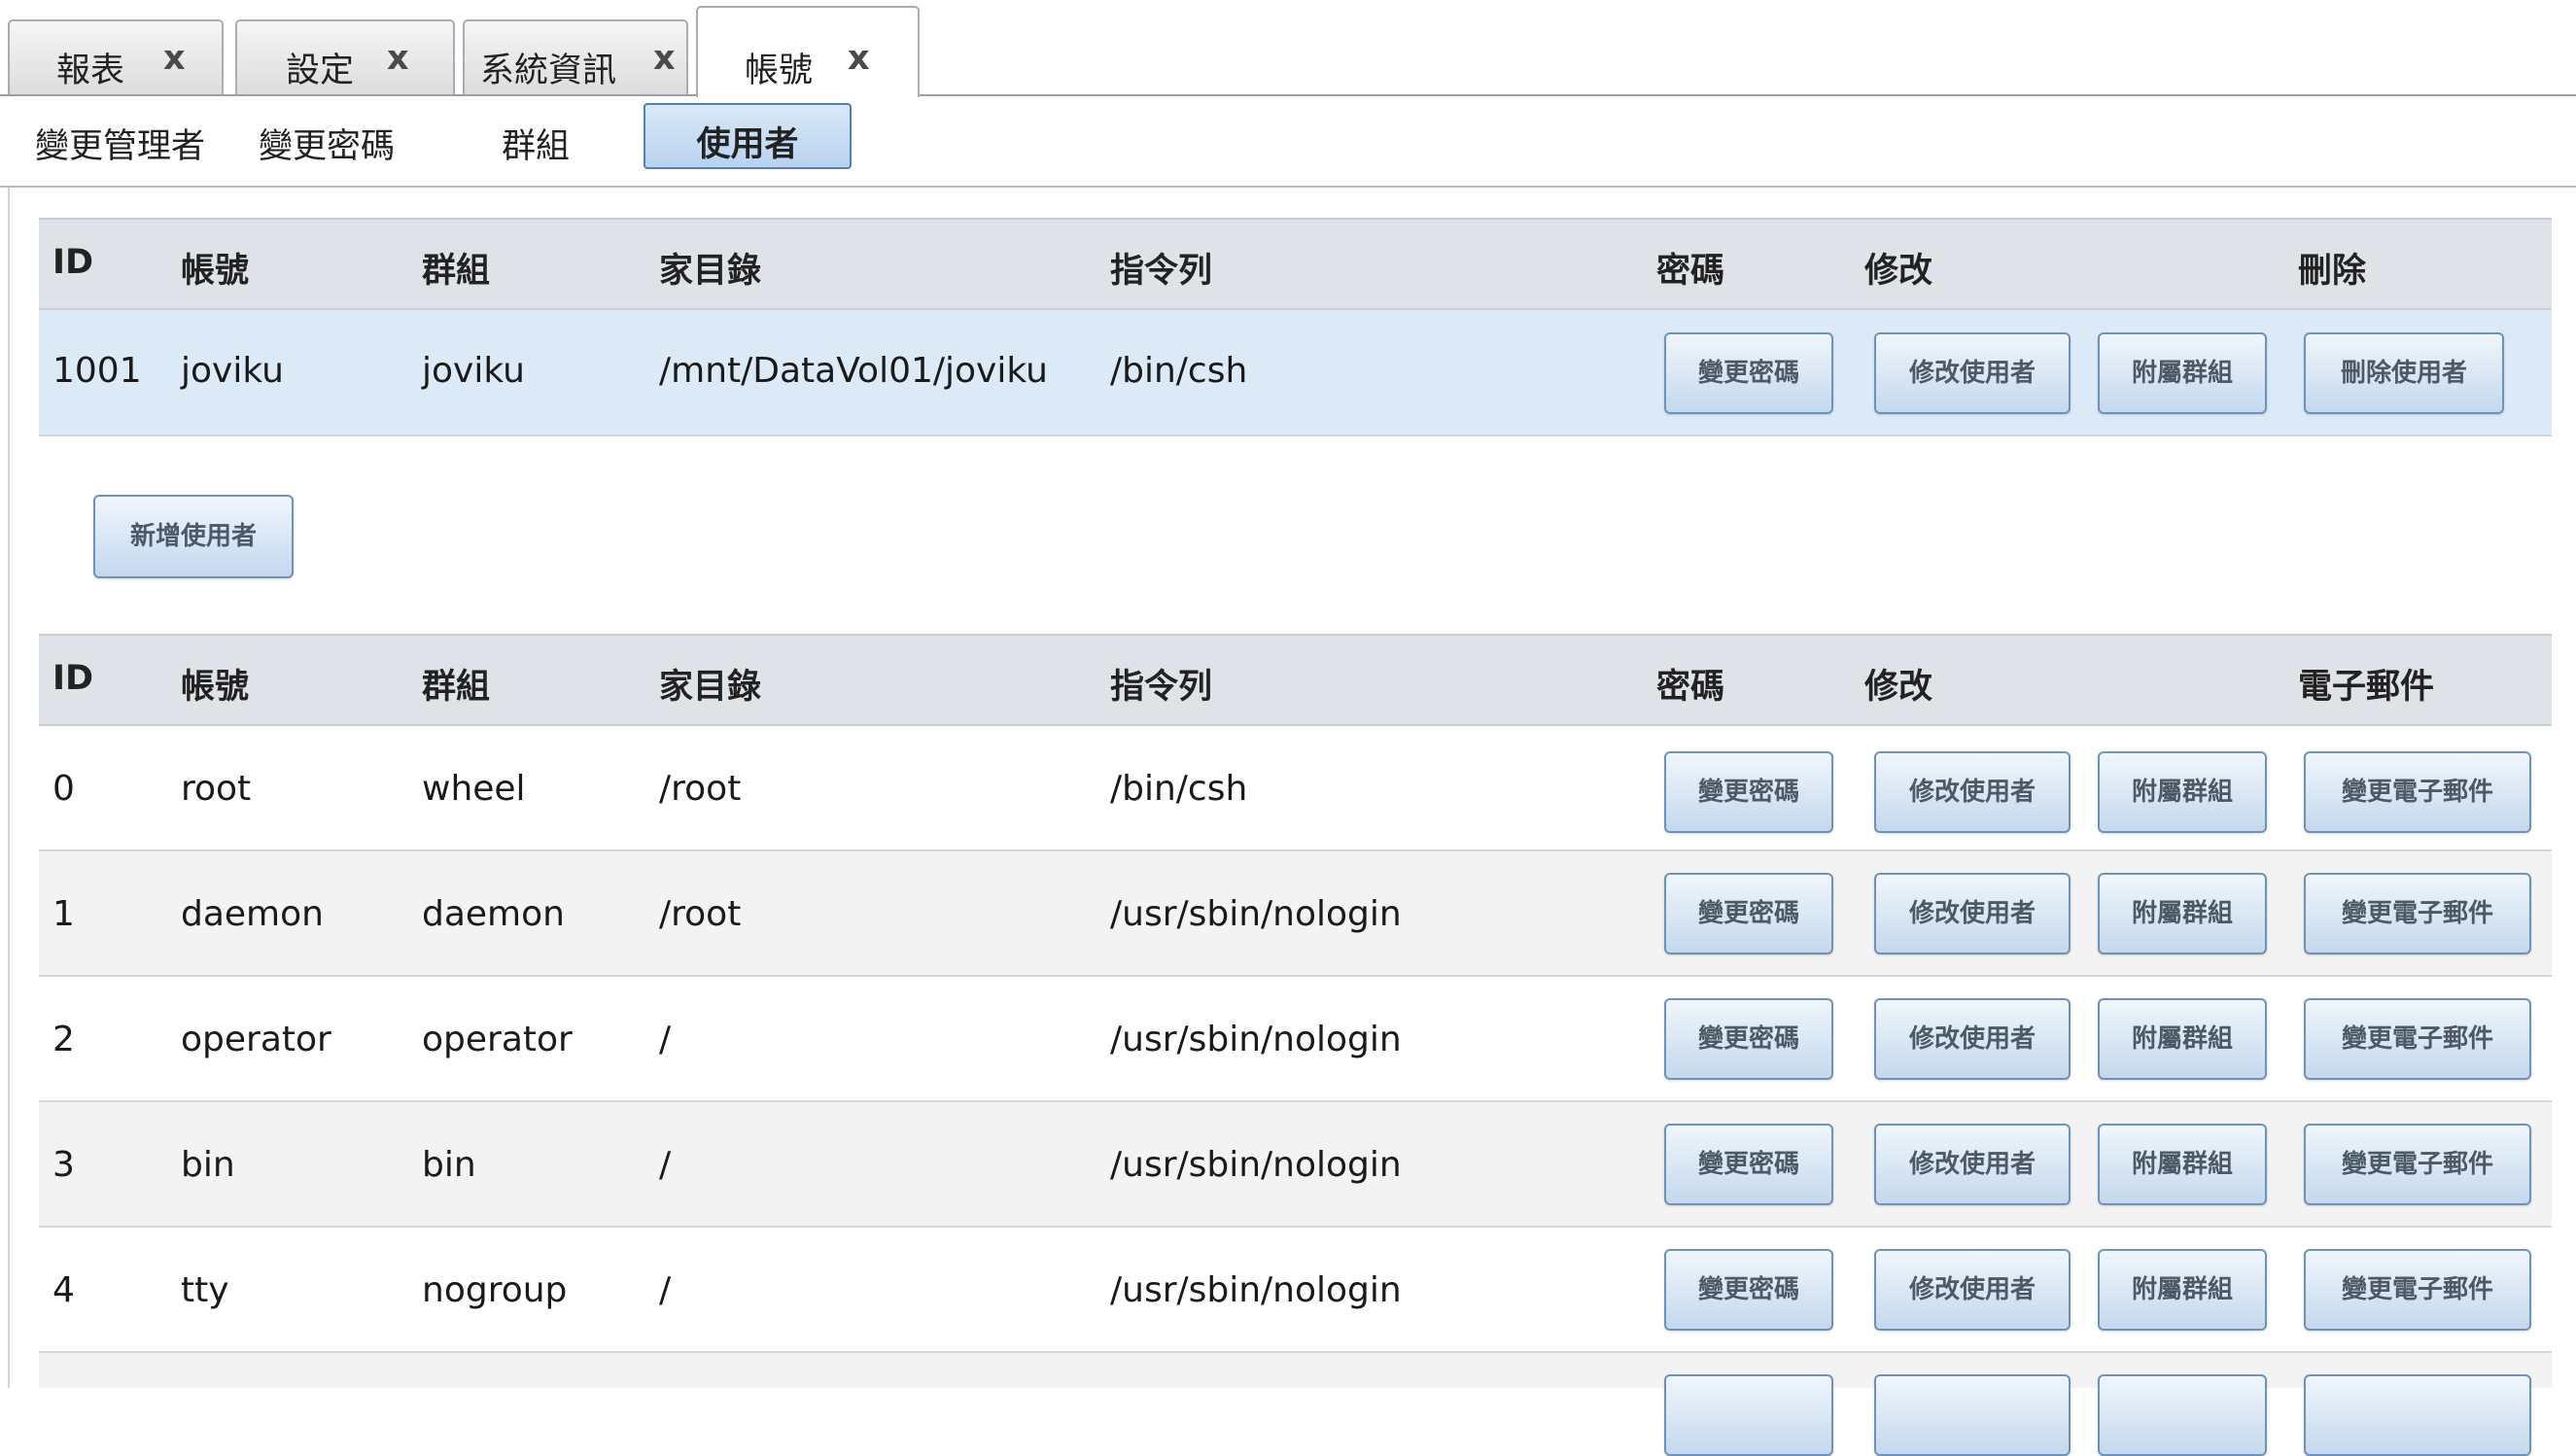 This screenshot has height=1456, width=2576. I want to click on table-header: ID 帳號 群組 家目錄 指令列 密碼 修改 刪除, so click(1295, 264).